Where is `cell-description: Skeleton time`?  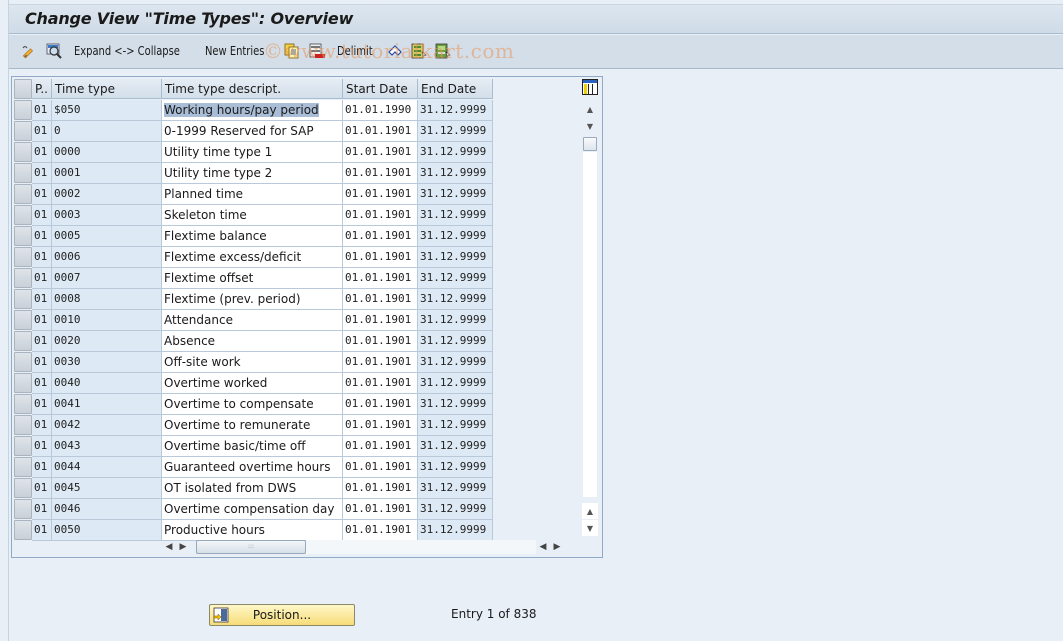
cell-description: Skeleton time is located at coordinates (252, 215).